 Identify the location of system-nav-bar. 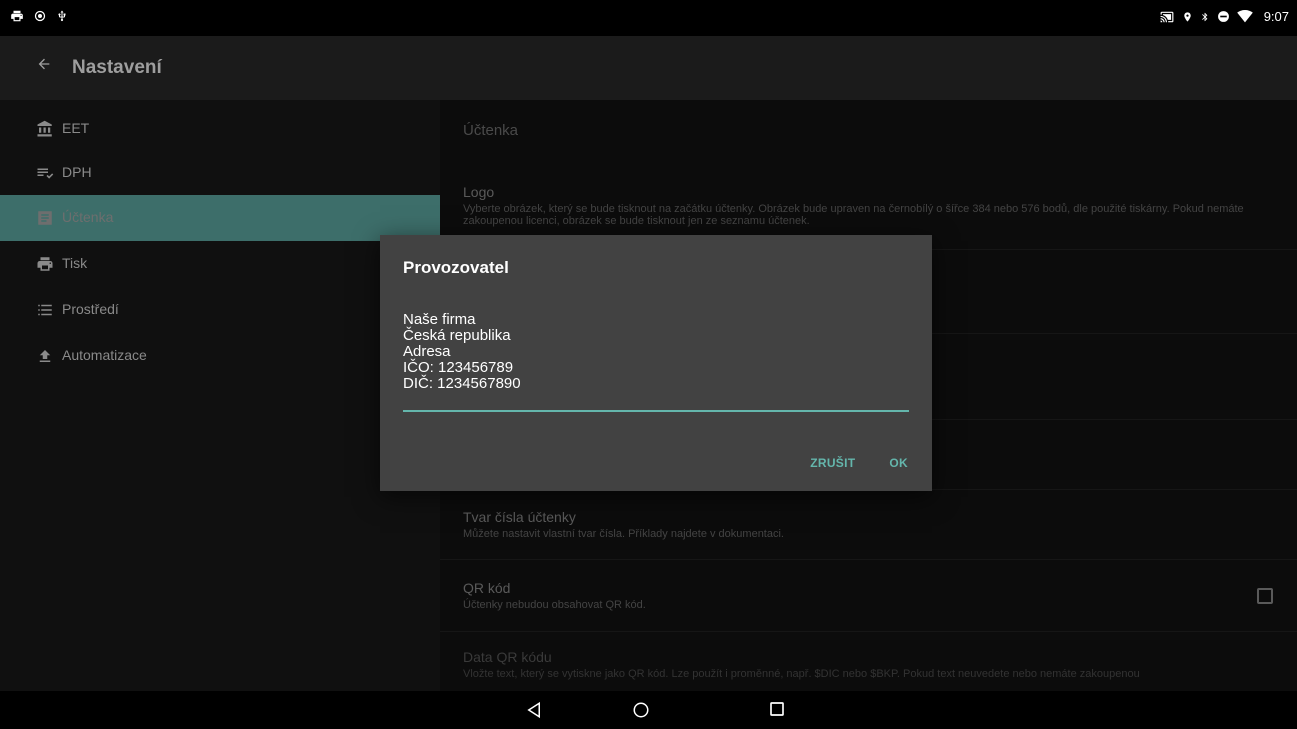
(648, 710).